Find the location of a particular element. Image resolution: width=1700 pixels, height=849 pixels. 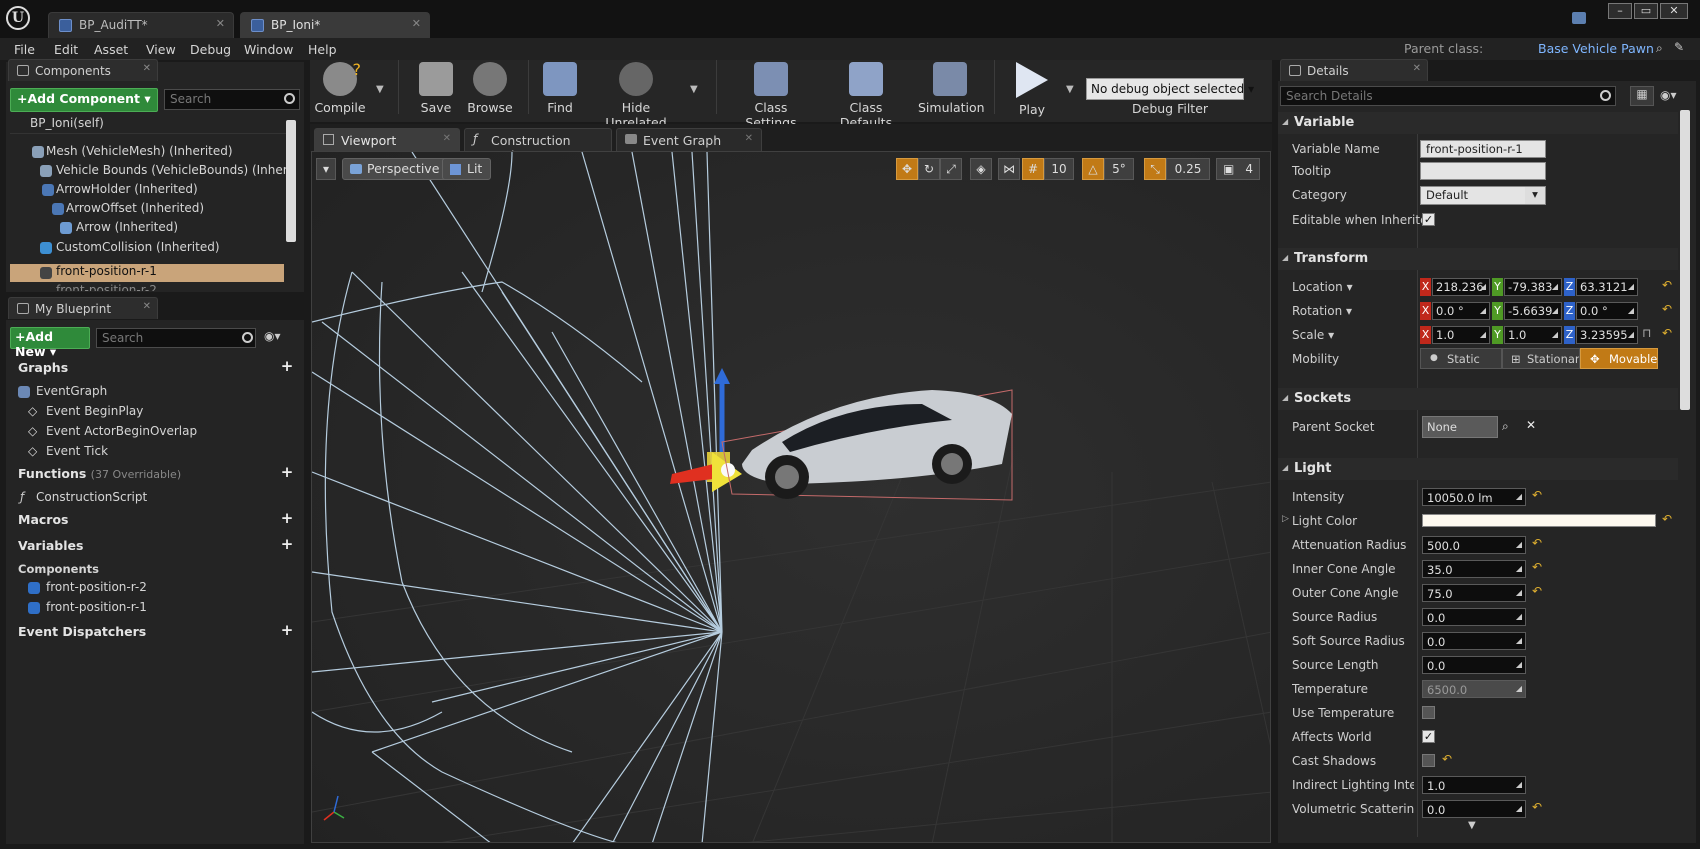

details-search-input: Search Details is located at coordinates (1448, 96).